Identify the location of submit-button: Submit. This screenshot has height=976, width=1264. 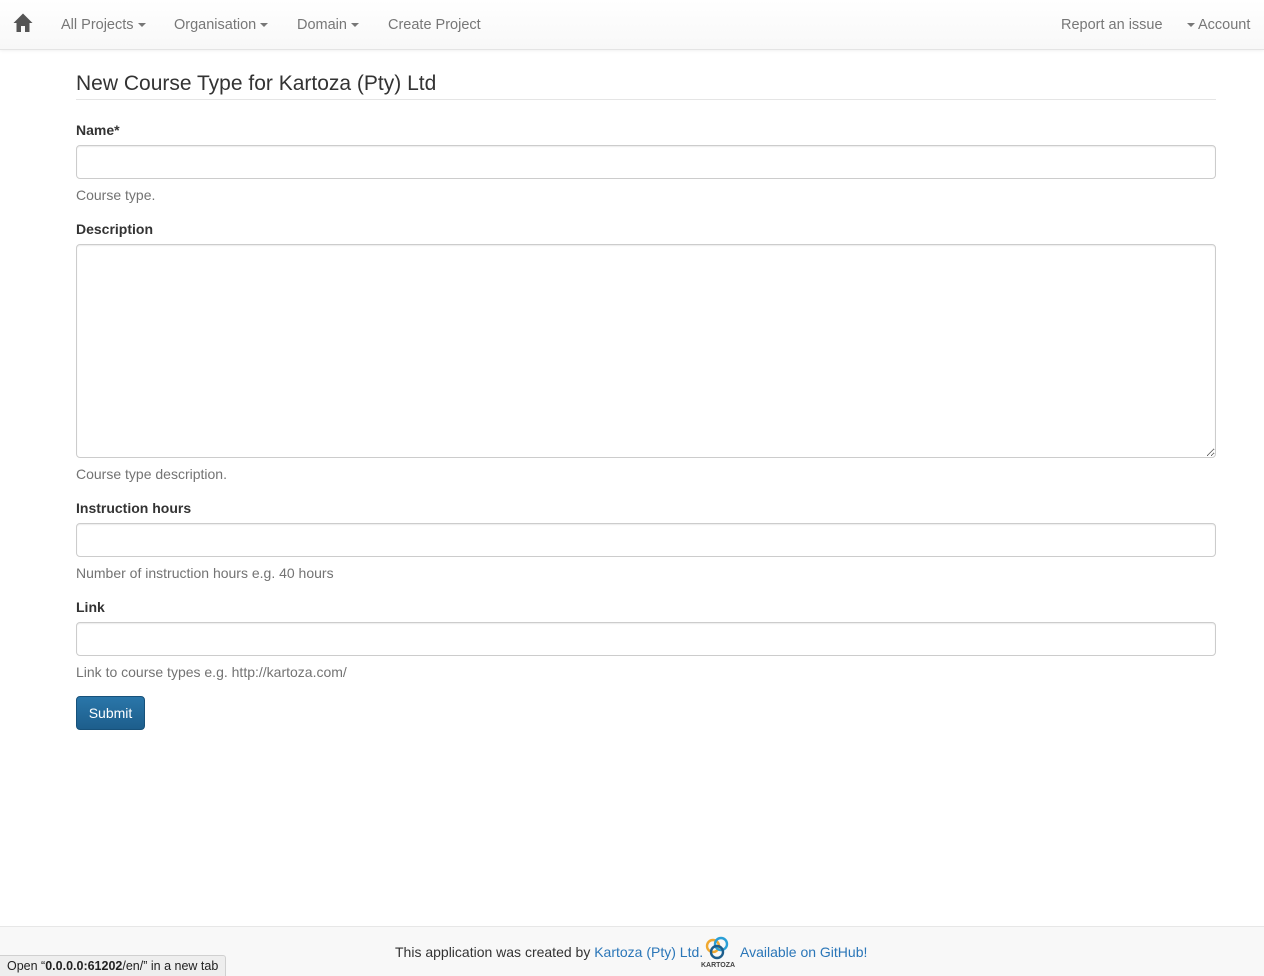
(110, 713).